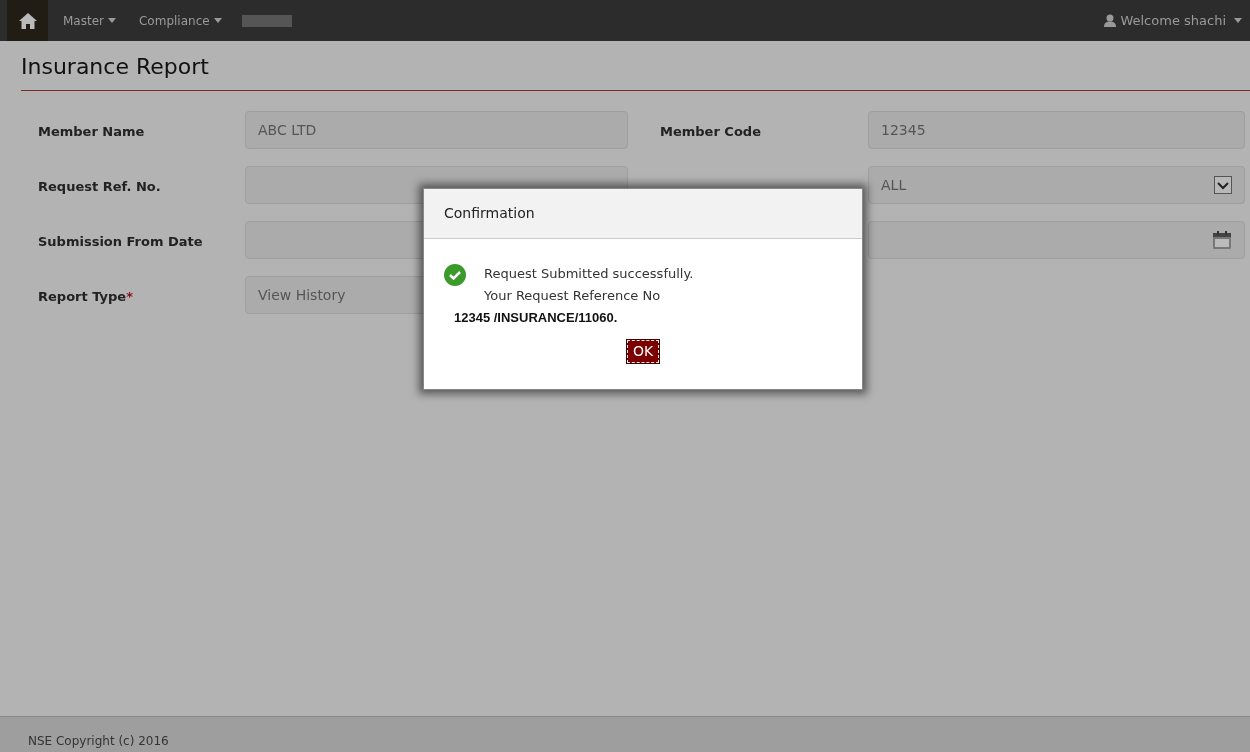  What do you see at coordinates (120, 241) in the screenshot?
I see `field-label: Submission From Date` at bounding box center [120, 241].